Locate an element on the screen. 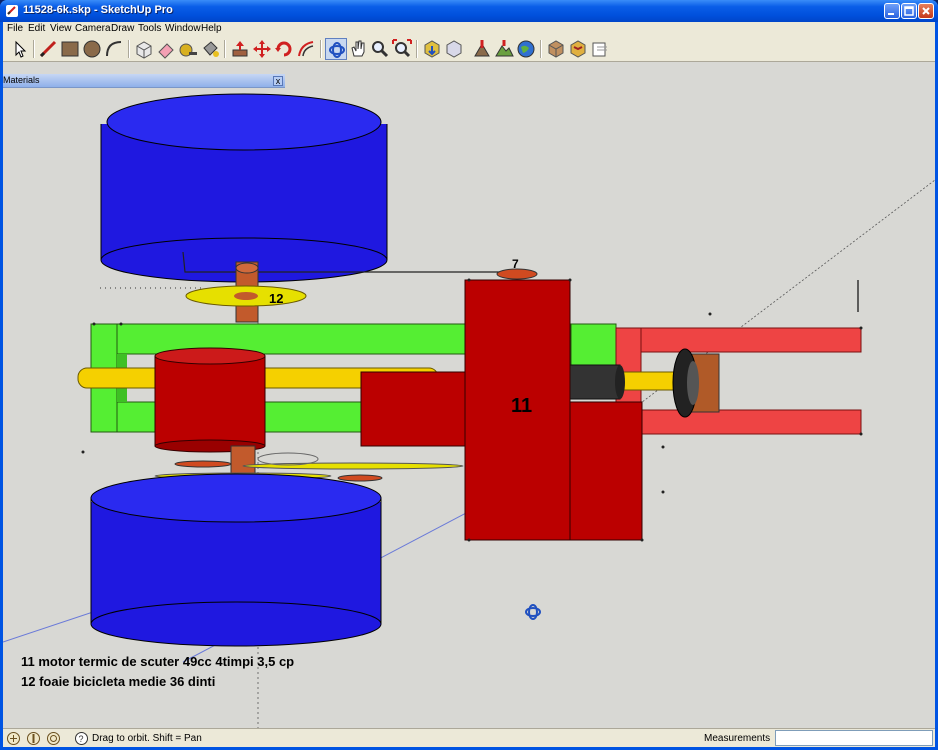 The width and height of the screenshot is (938, 750). window-title: 11528-6k.skp - SketchUp Pro is located at coordinates (98, 10).